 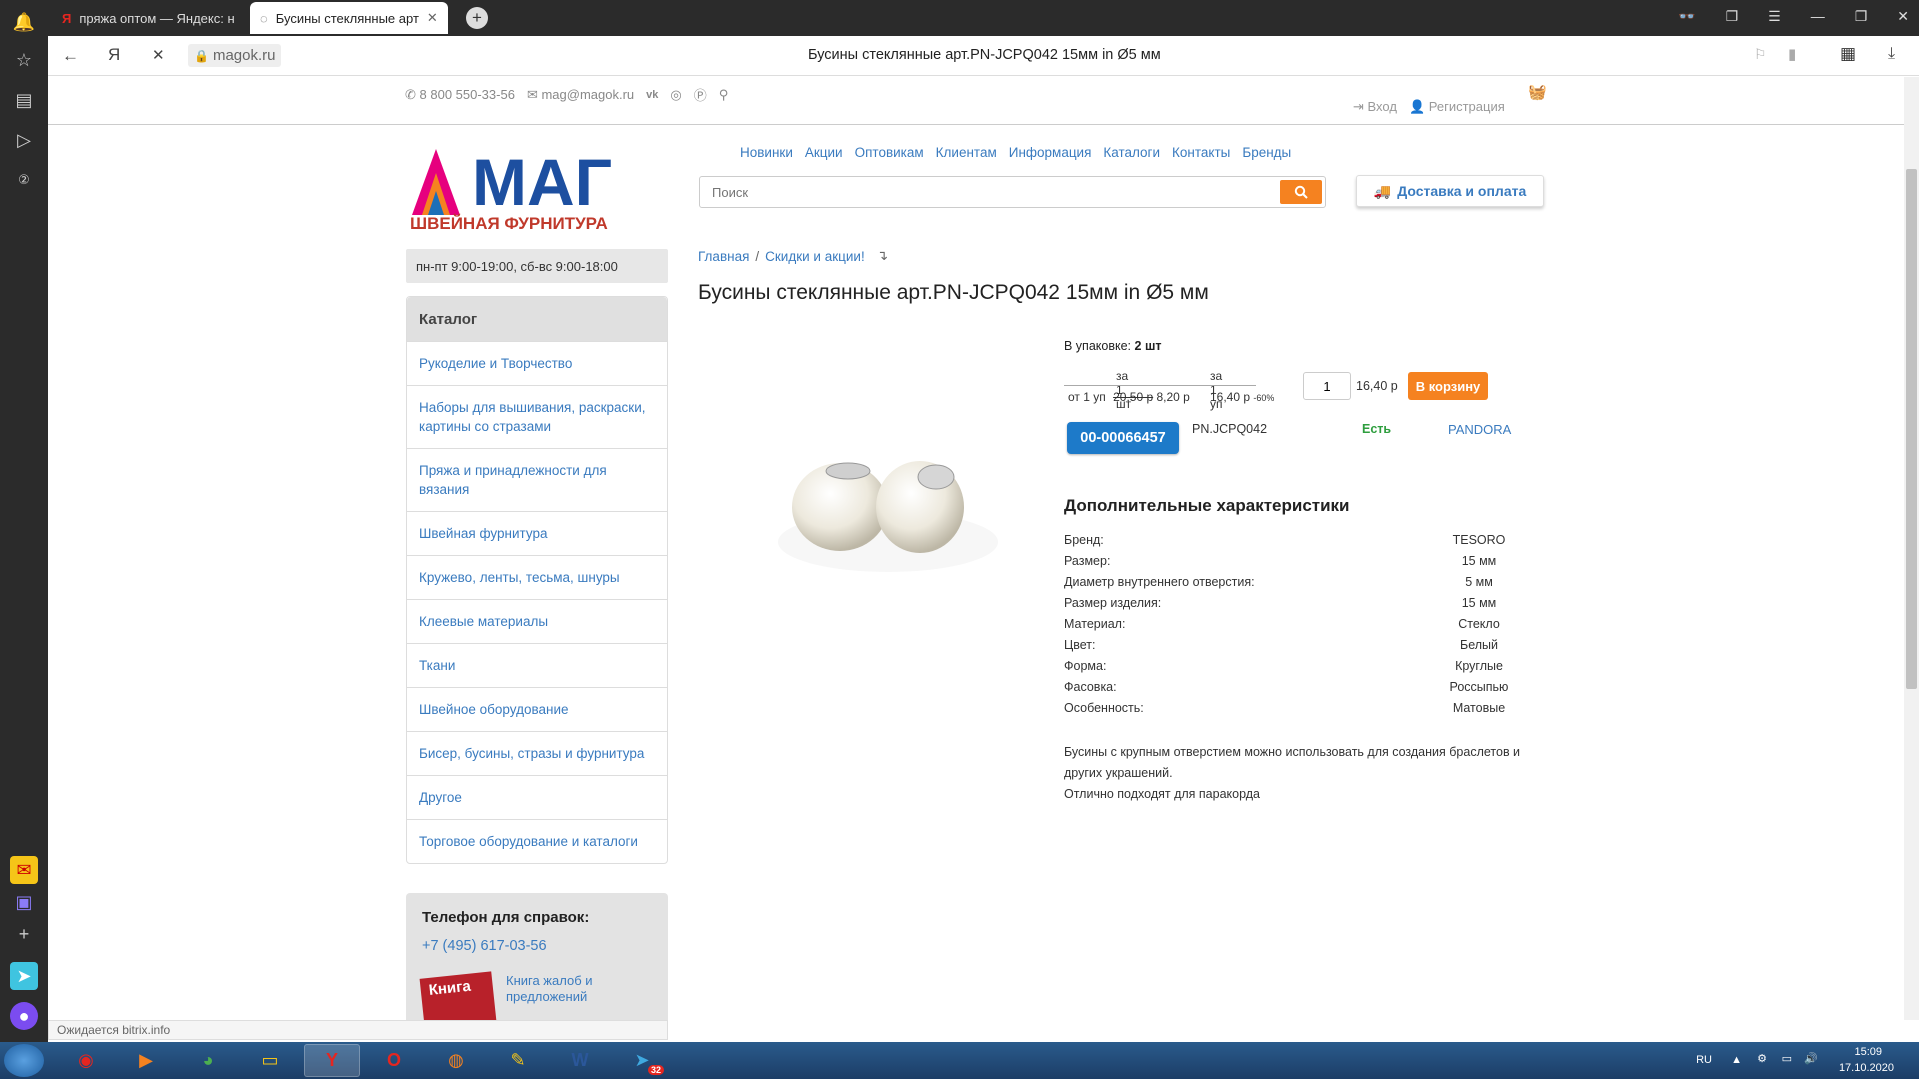 I want to click on catalog-item: Швейная фурнитура, so click(x=537, y=533).